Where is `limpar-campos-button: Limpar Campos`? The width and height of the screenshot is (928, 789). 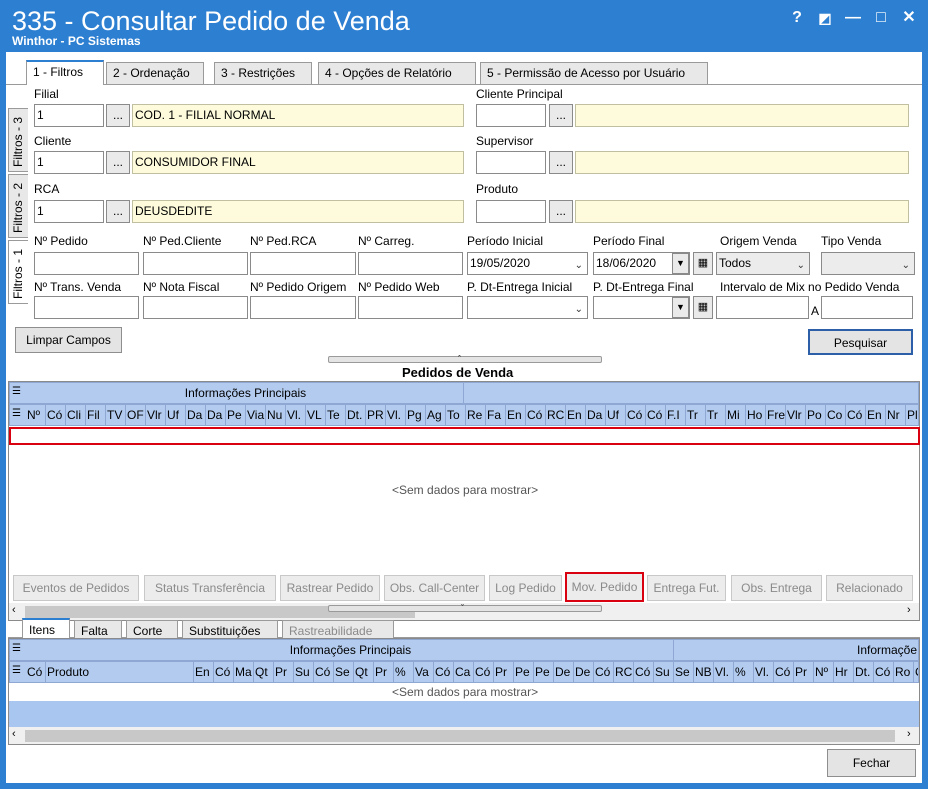
limpar-campos-button: Limpar Campos is located at coordinates (68, 340).